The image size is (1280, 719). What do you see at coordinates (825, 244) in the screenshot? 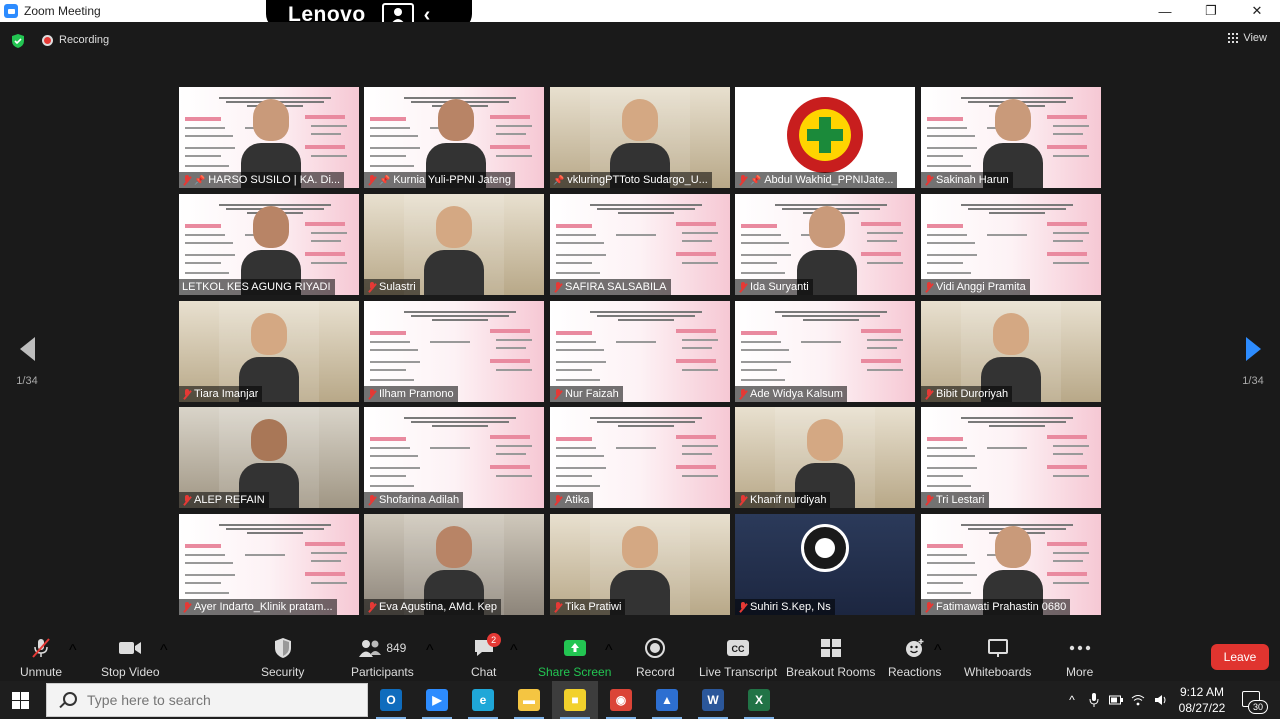
I see `participant-video-tile: Ida Suryanti` at bounding box center [825, 244].